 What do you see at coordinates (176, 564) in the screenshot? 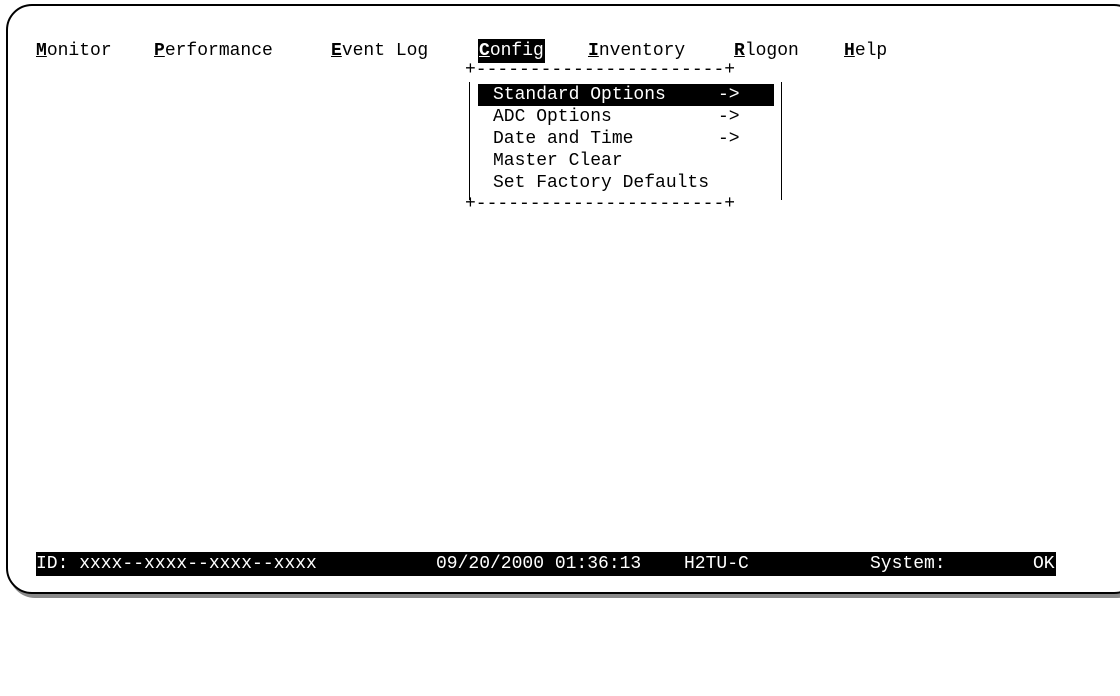
I see `status-id: ID: xxxx--xxxx--xxxx--xxxx` at bounding box center [176, 564].